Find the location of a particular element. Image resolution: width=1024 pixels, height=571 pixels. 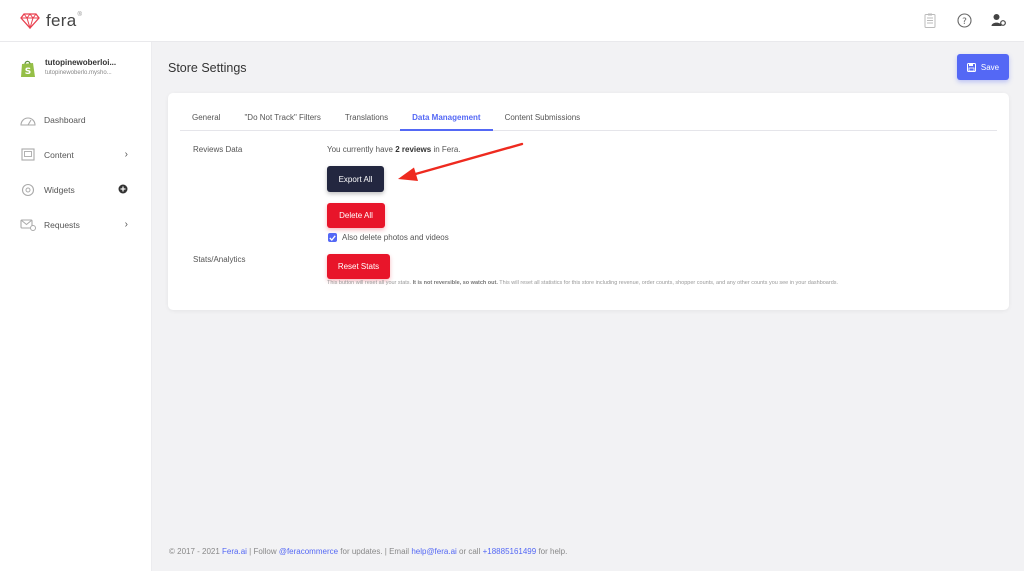

reviews-count-text: You currently have 2 reviews in Fera. is located at coordinates (394, 149).